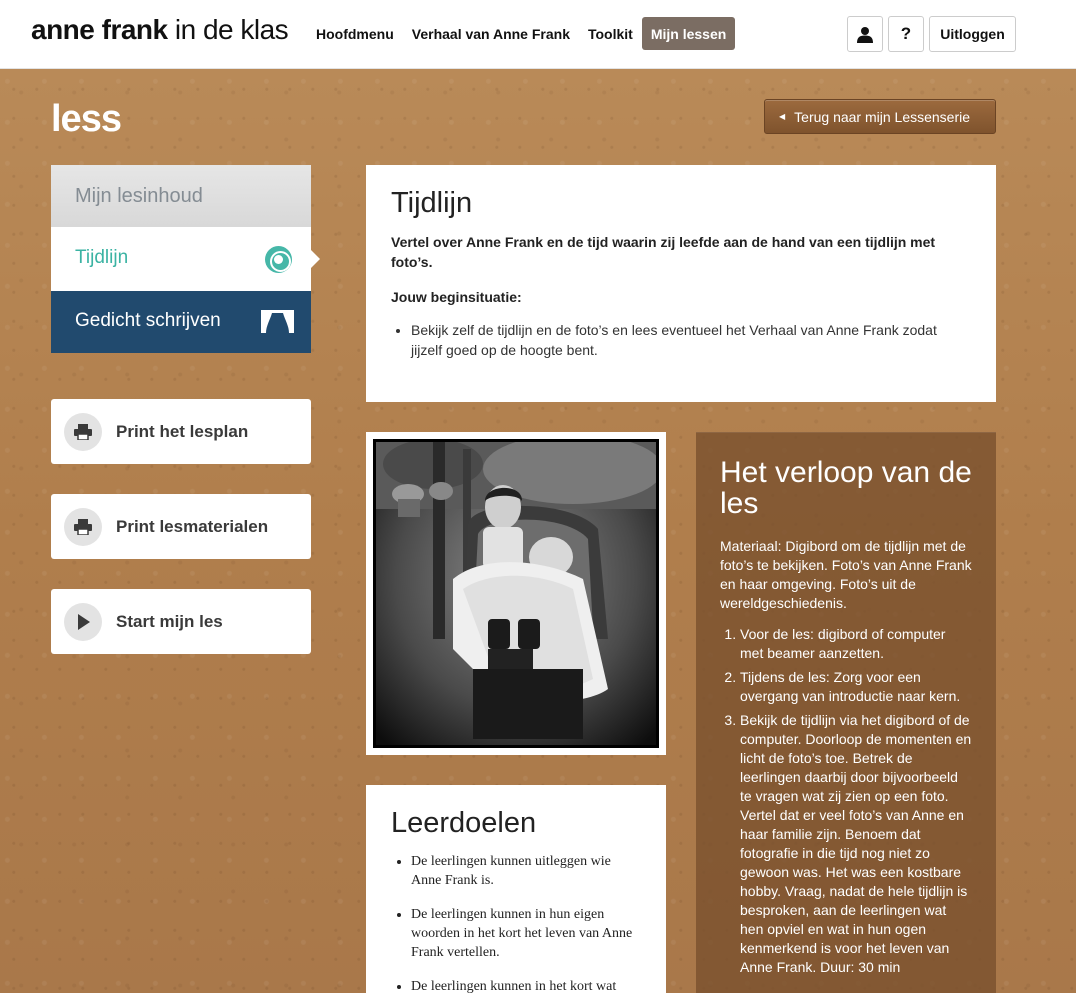 Image resolution: width=1076 pixels, height=993 pixels. I want to click on play-icon, so click(83, 621).